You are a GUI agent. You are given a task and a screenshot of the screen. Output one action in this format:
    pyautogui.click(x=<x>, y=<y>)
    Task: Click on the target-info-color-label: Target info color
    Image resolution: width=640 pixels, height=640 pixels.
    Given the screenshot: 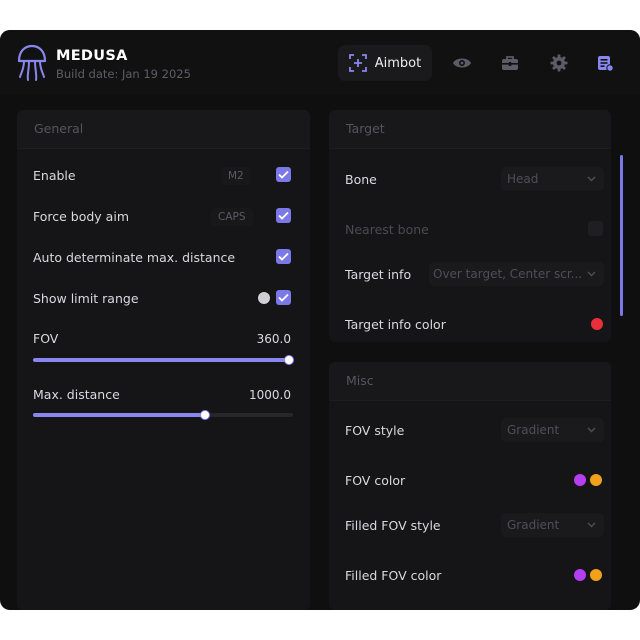 What is the action you would take?
    pyautogui.click(x=395, y=324)
    